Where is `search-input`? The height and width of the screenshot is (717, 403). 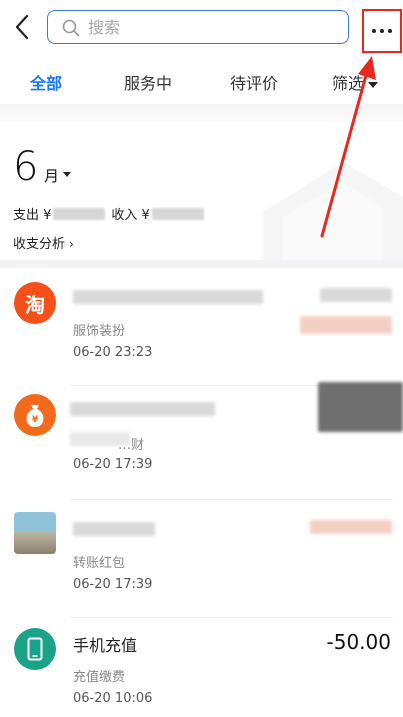 search-input is located at coordinates (208, 27).